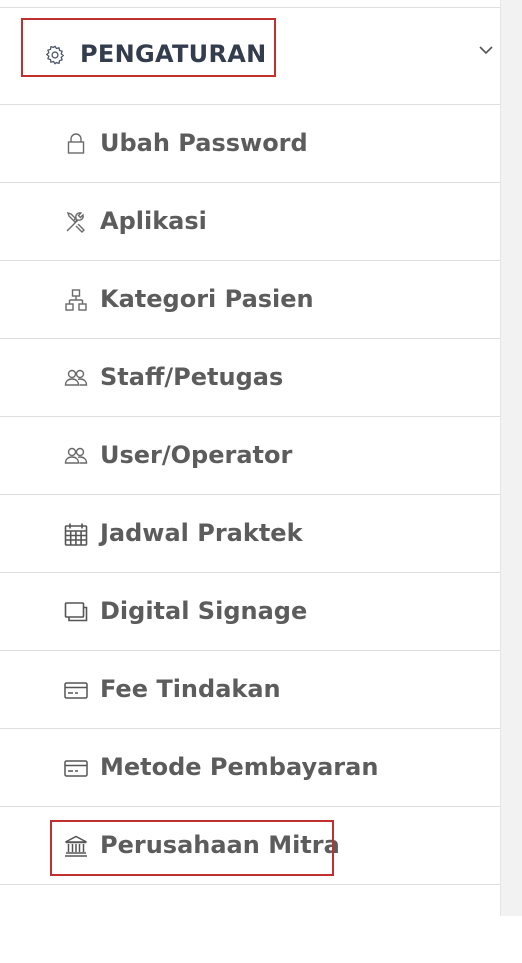  Describe the element at coordinates (511, 458) in the screenshot. I see `scrollbar` at that location.